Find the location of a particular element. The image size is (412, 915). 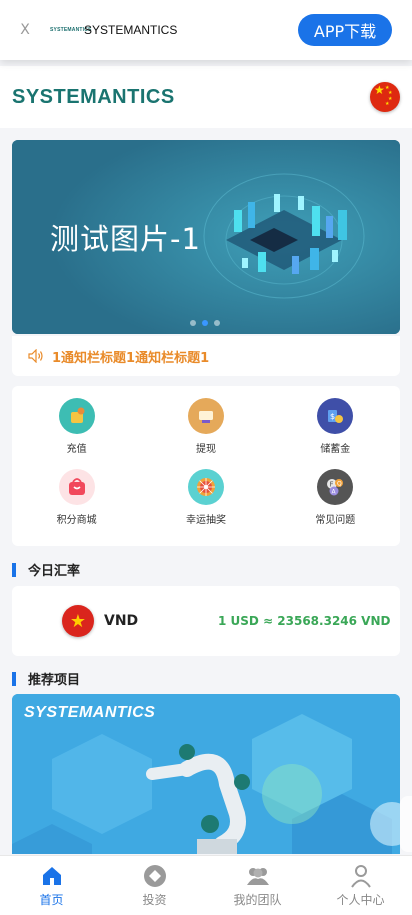

speaker-icon is located at coordinates (35, 356).